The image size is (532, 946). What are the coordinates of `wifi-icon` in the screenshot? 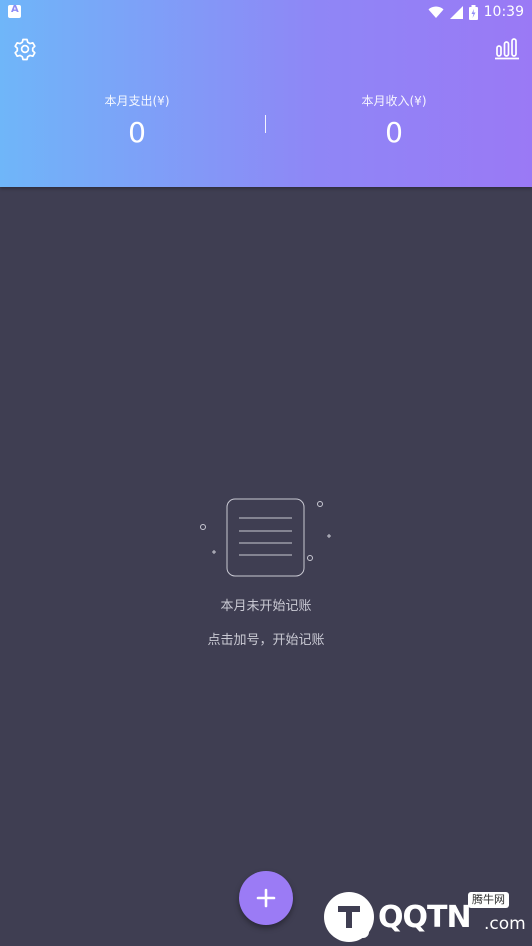 It's located at (436, 12).